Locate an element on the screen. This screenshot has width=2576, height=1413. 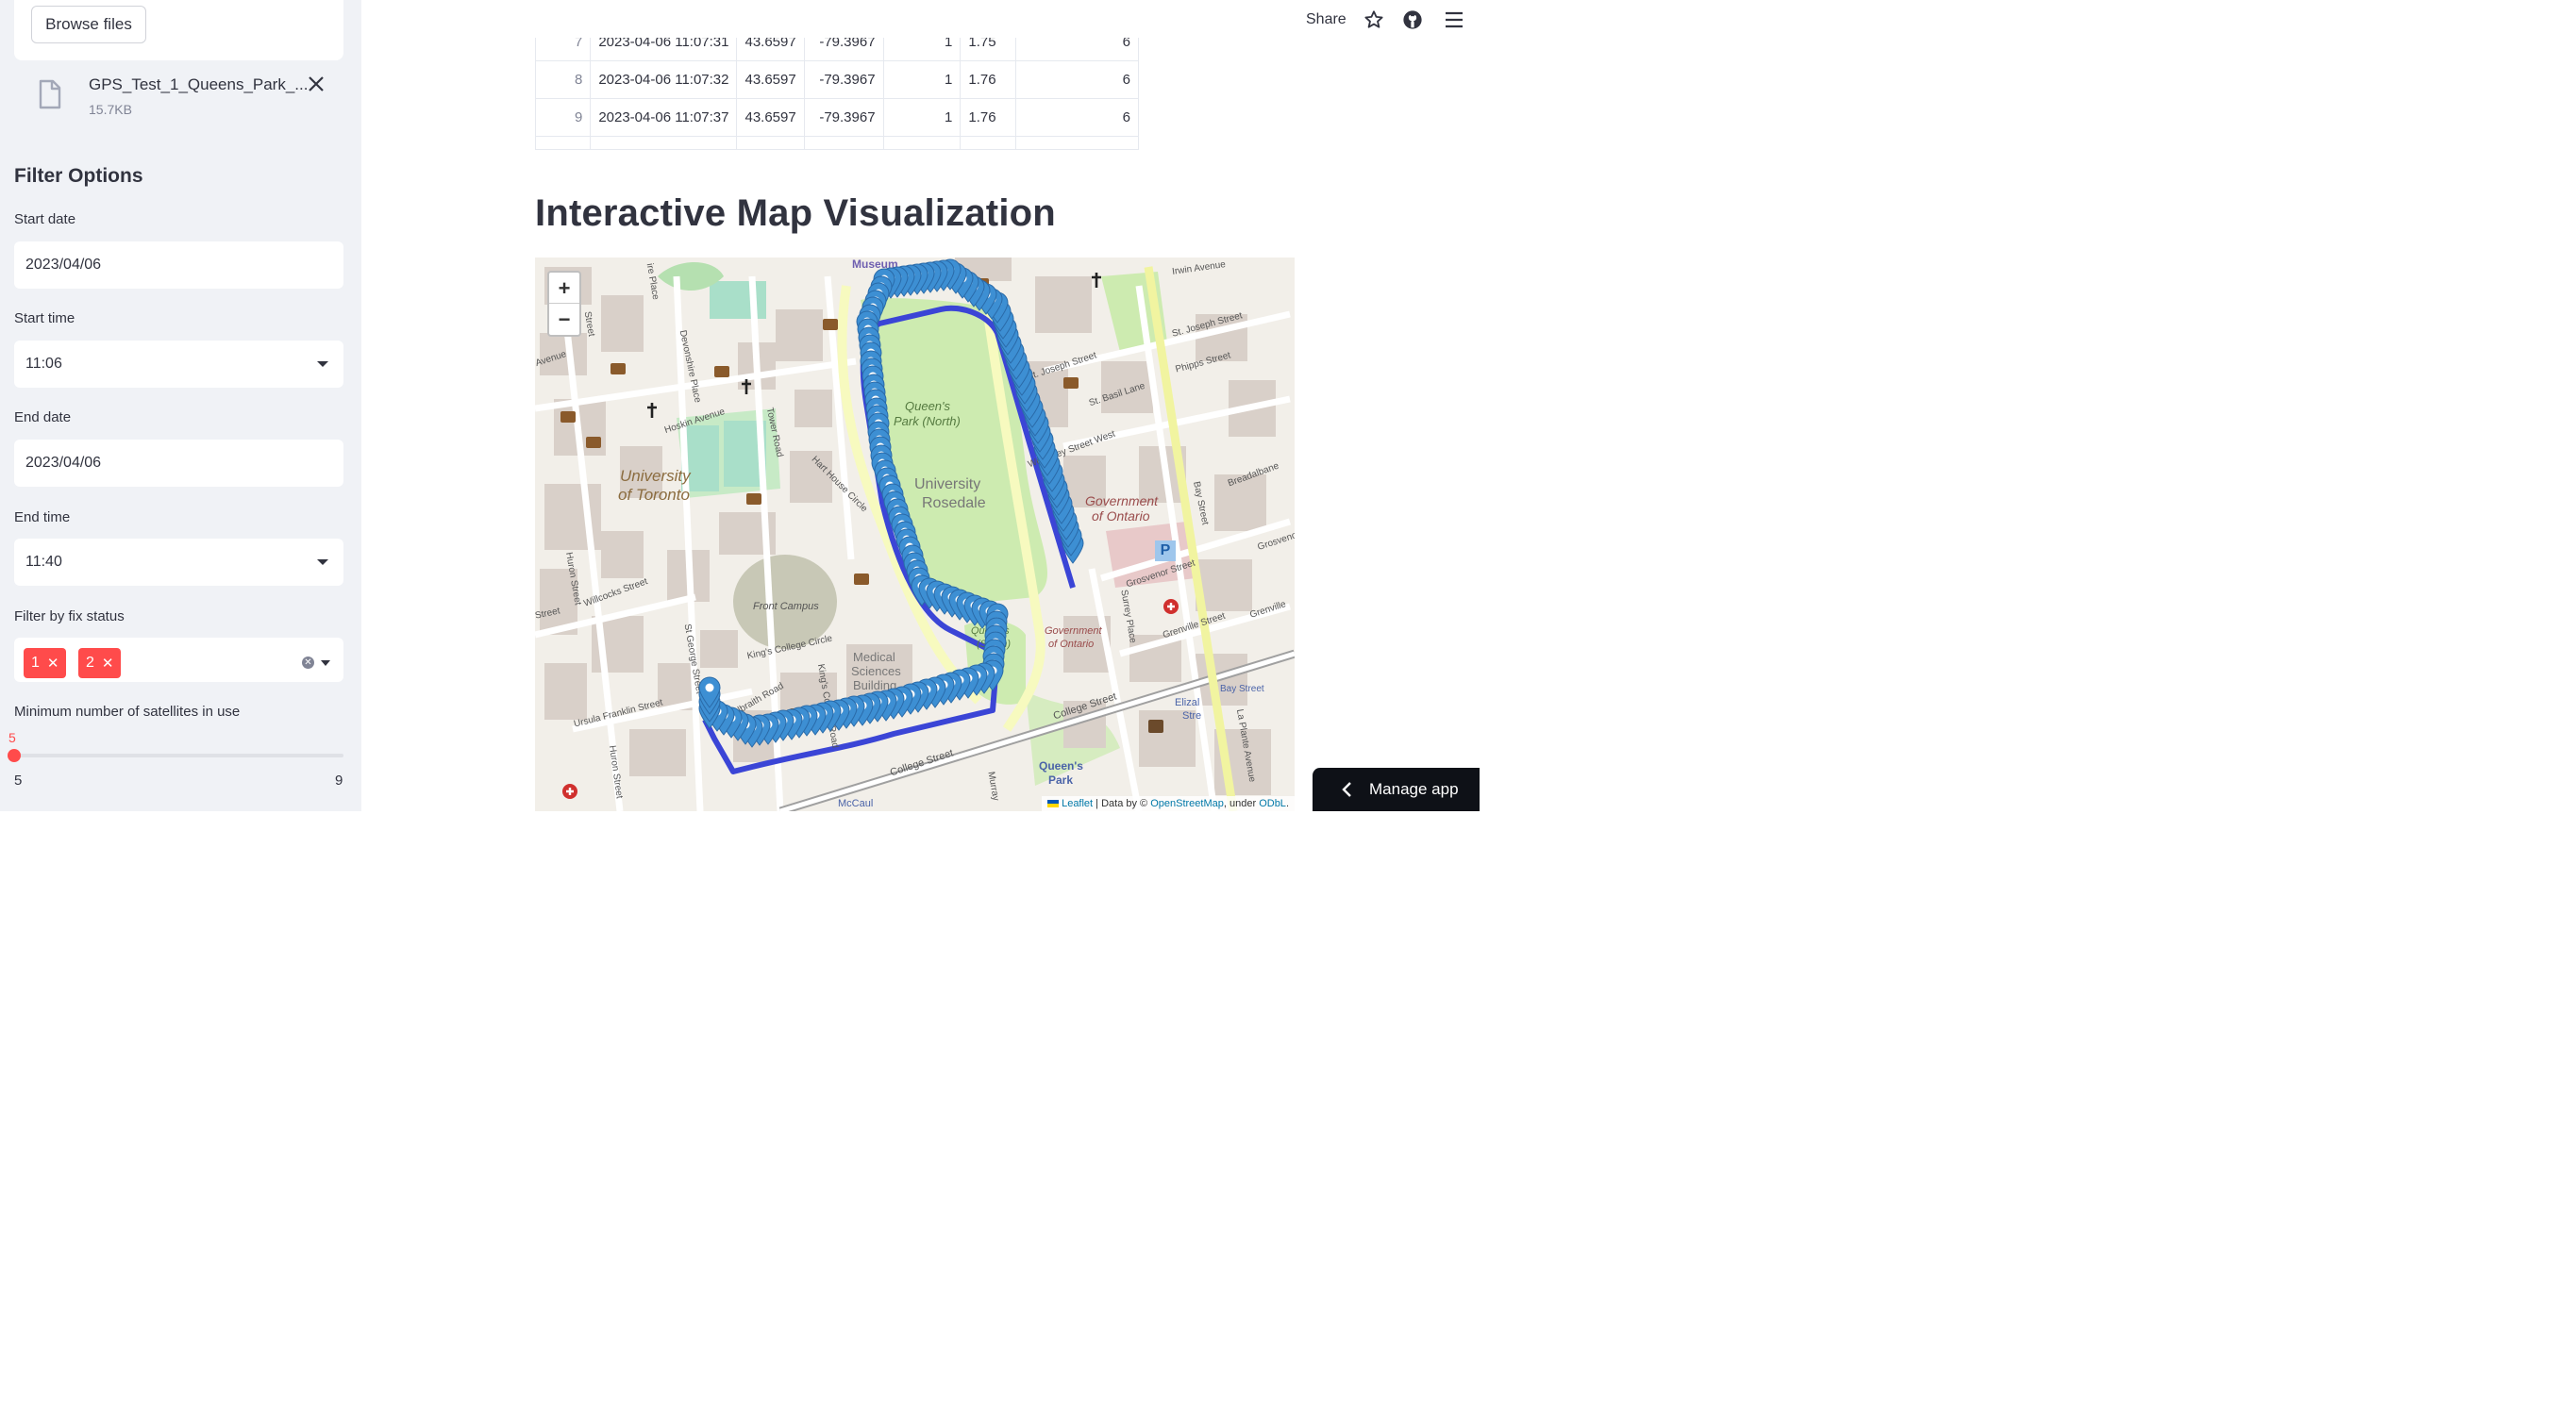
table-cell: -79.3967 is located at coordinates (843, 49).